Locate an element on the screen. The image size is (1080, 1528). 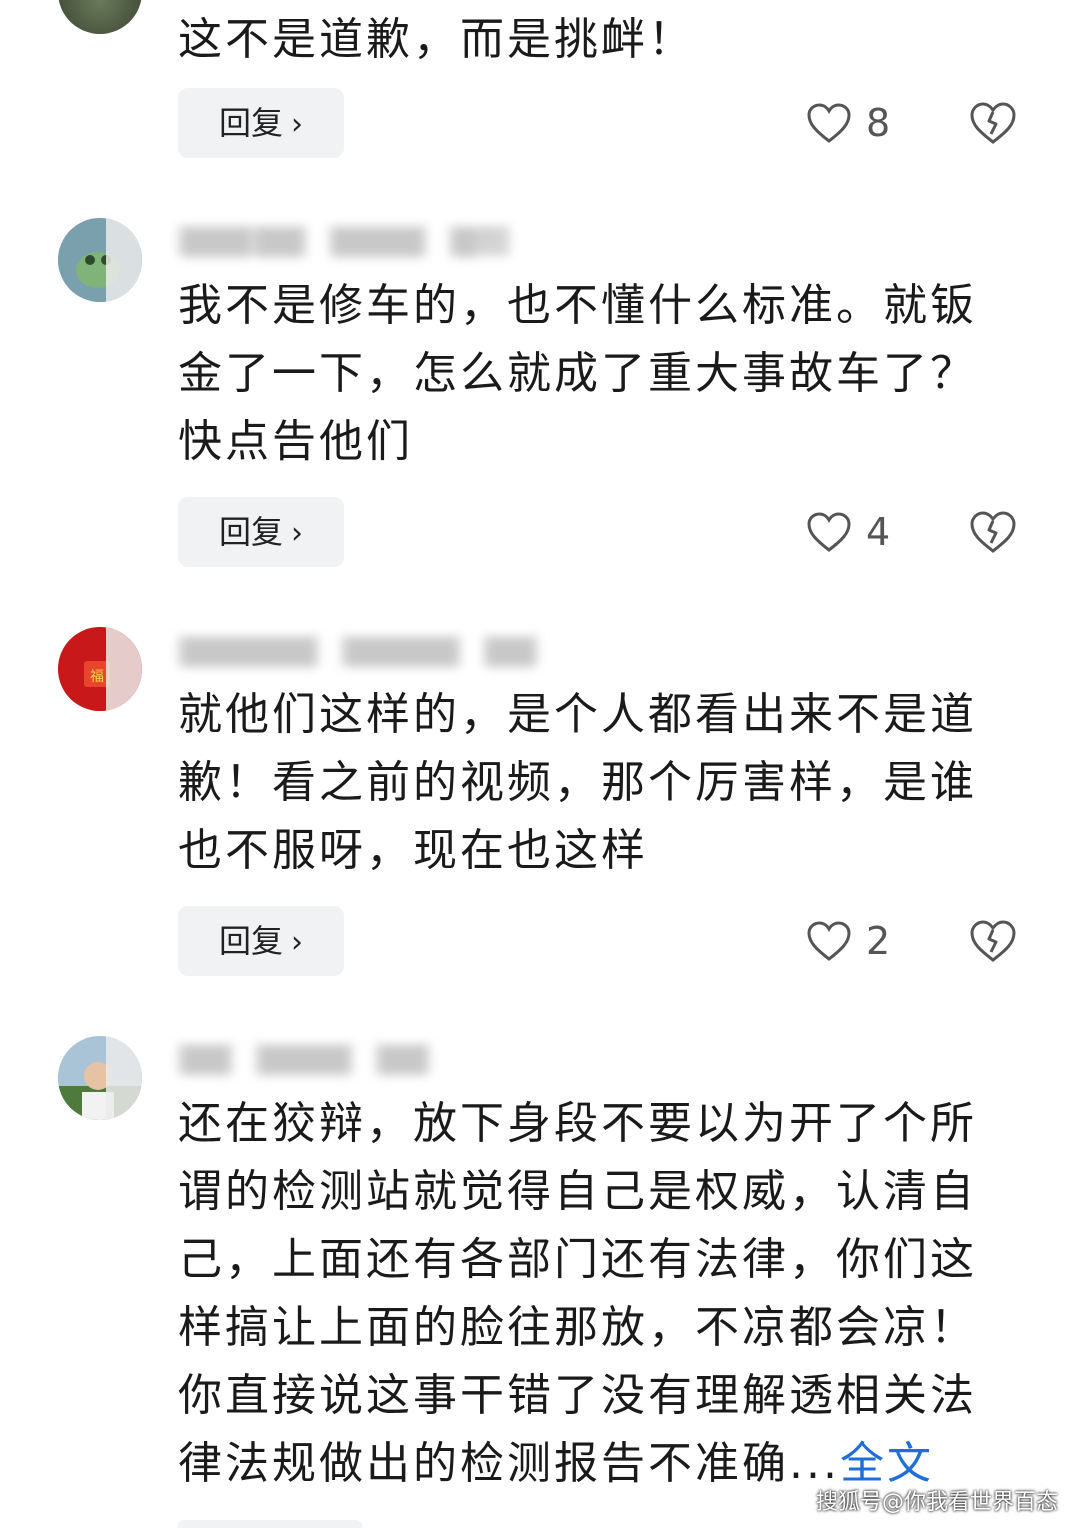
like-count: 2 is located at coordinates (878, 941).